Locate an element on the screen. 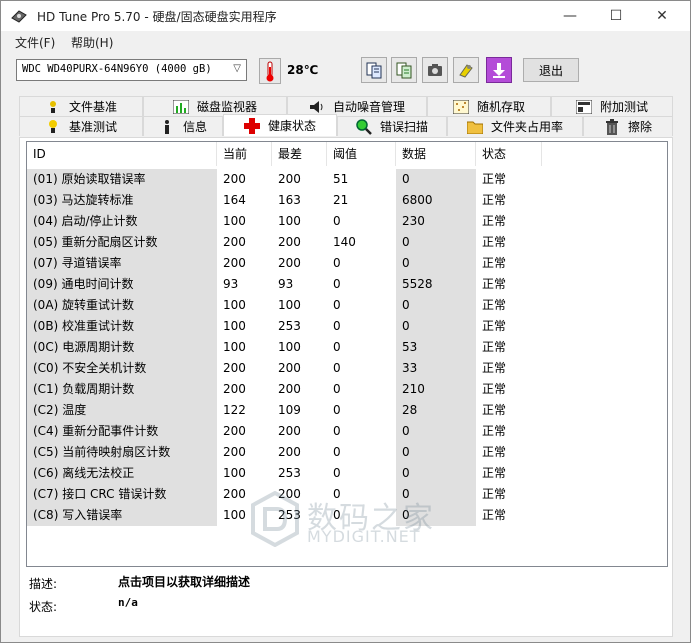 The image size is (691, 643). trash-icon is located at coordinates (612, 126).